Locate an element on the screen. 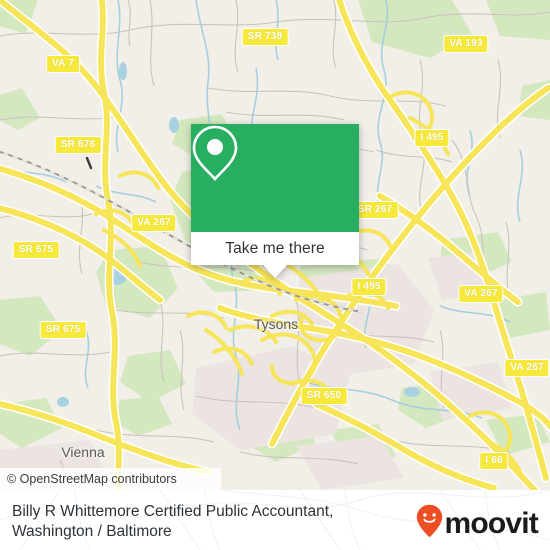  take-me-there-popup: Take me there is located at coordinates (275, 201).